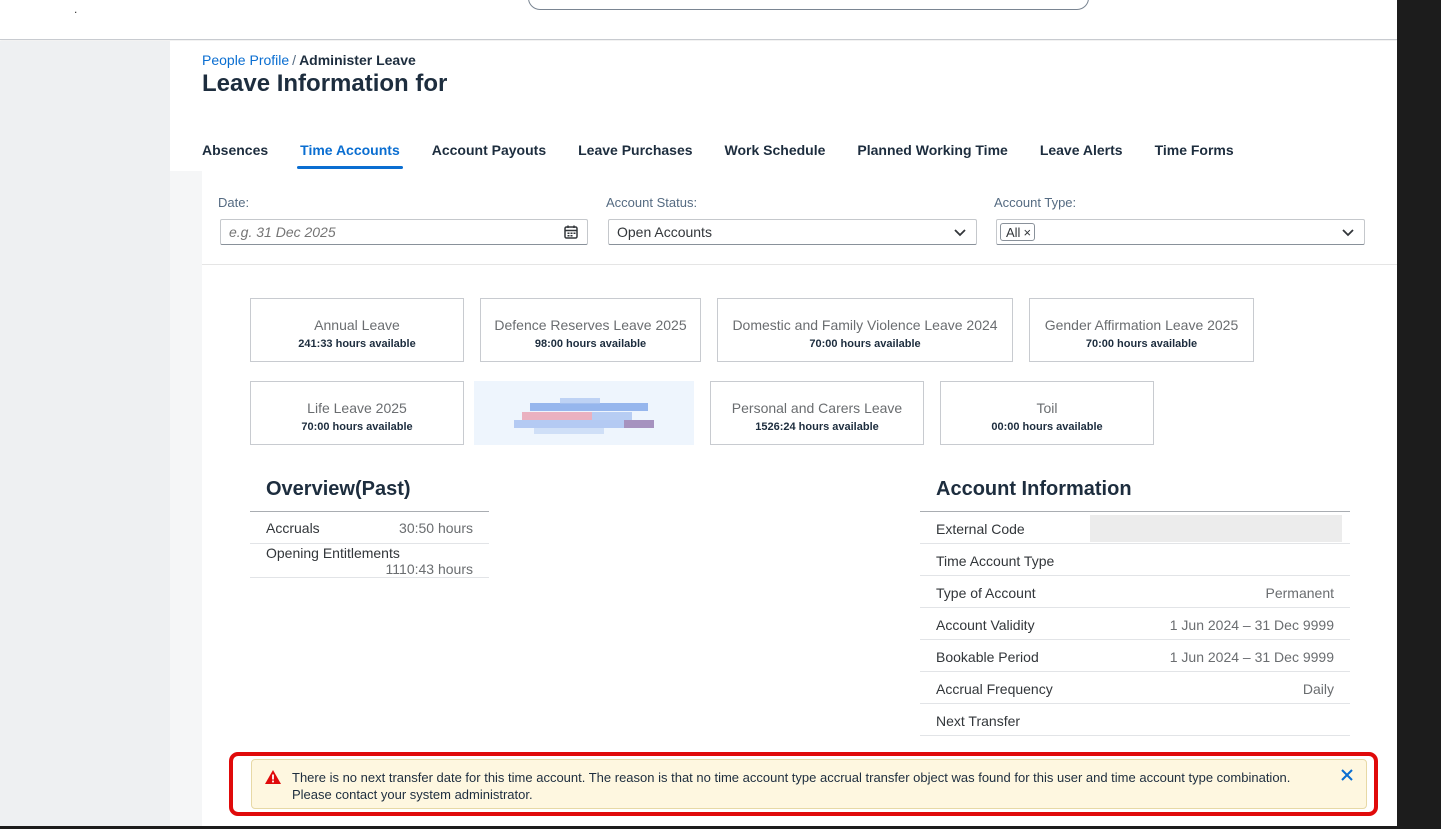 The image size is (1441, 829). I want to click on row-key: Account Validity, so click(985, 625).